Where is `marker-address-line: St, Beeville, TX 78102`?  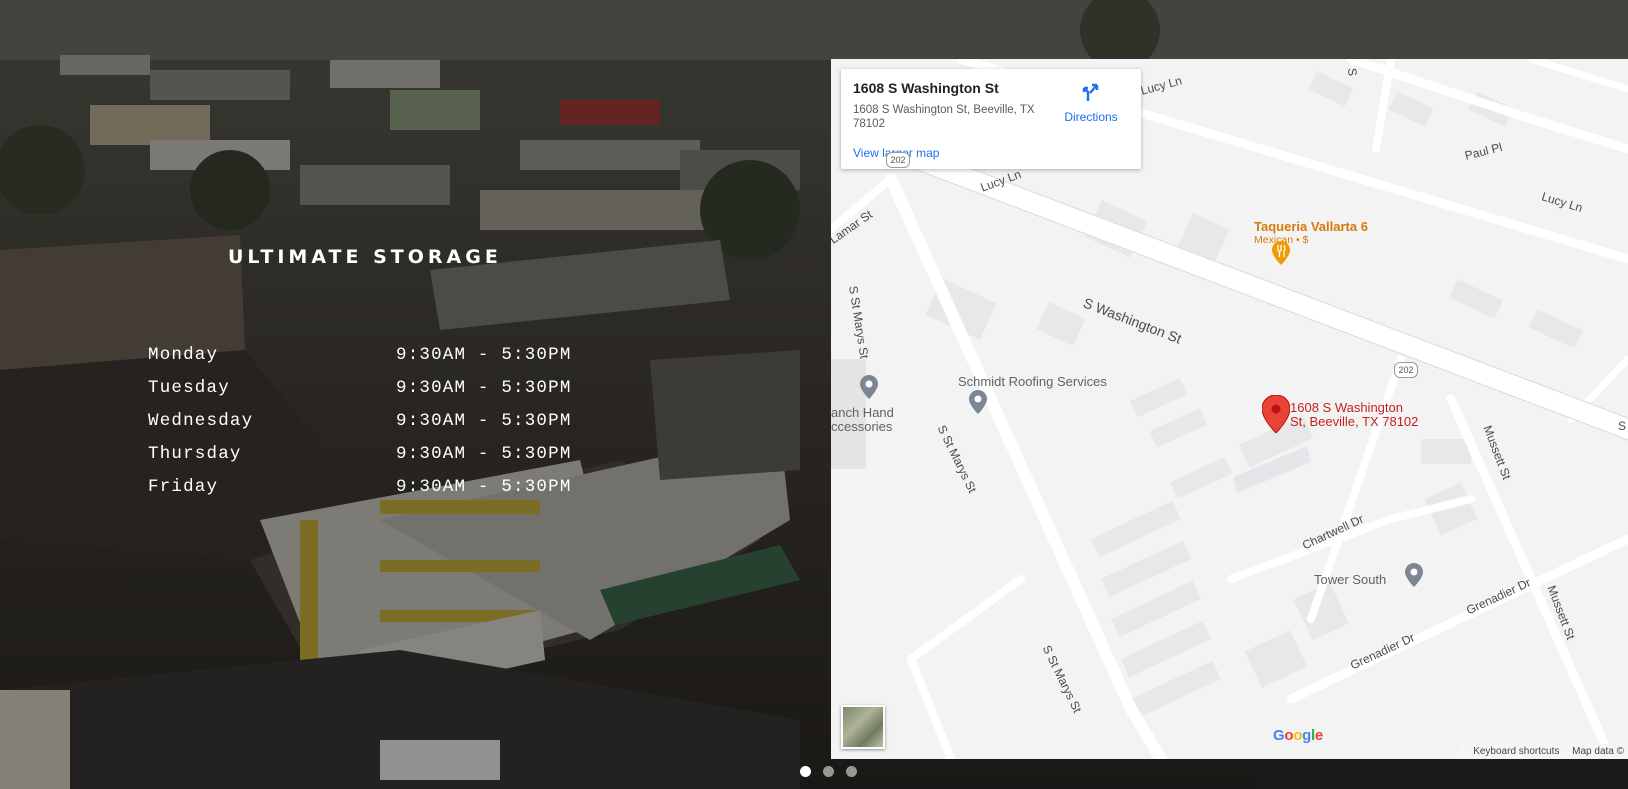 marker-address-line: St, Beeville, TX 78102 is located at coordinates (1354, 421).